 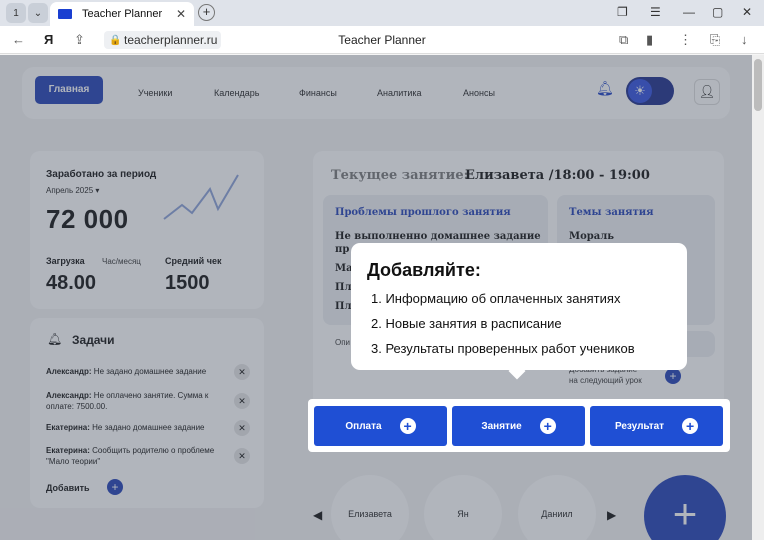 What do you see at coordinates (649, 40) in the screenshot?
I see `bookmark-icon: ▮` at bounding box center [649, 40].